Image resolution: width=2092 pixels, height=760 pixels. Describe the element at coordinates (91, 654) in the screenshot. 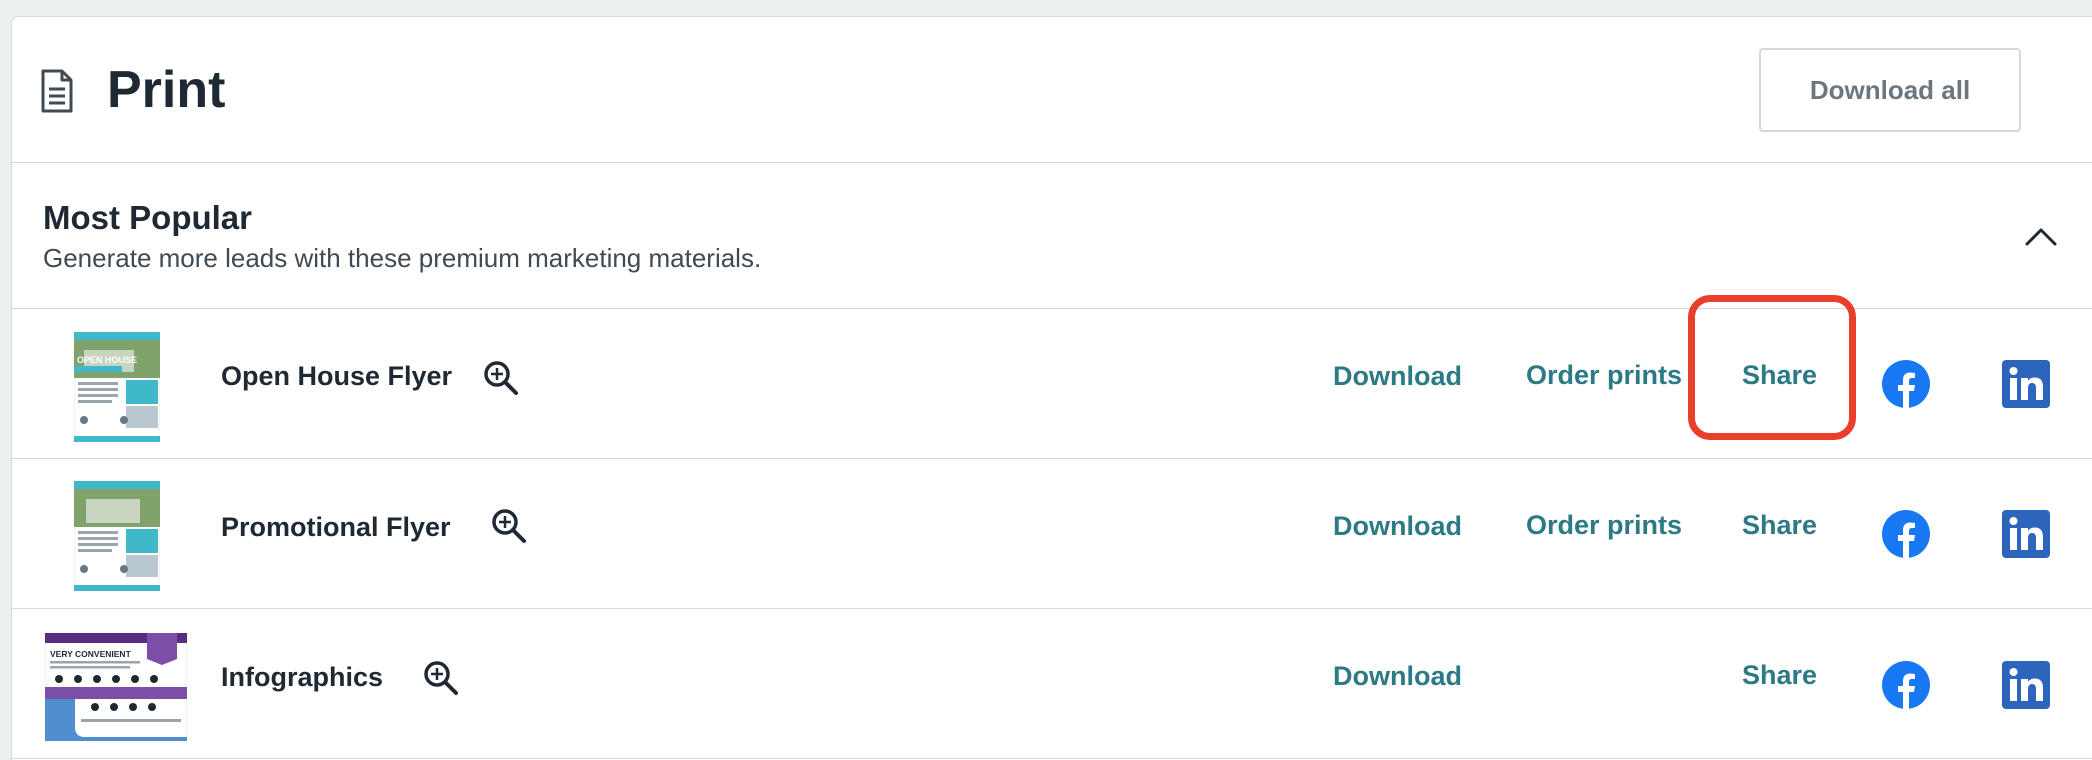

I see `infographic-heading-text: VERY CONVENIENT` at that location.